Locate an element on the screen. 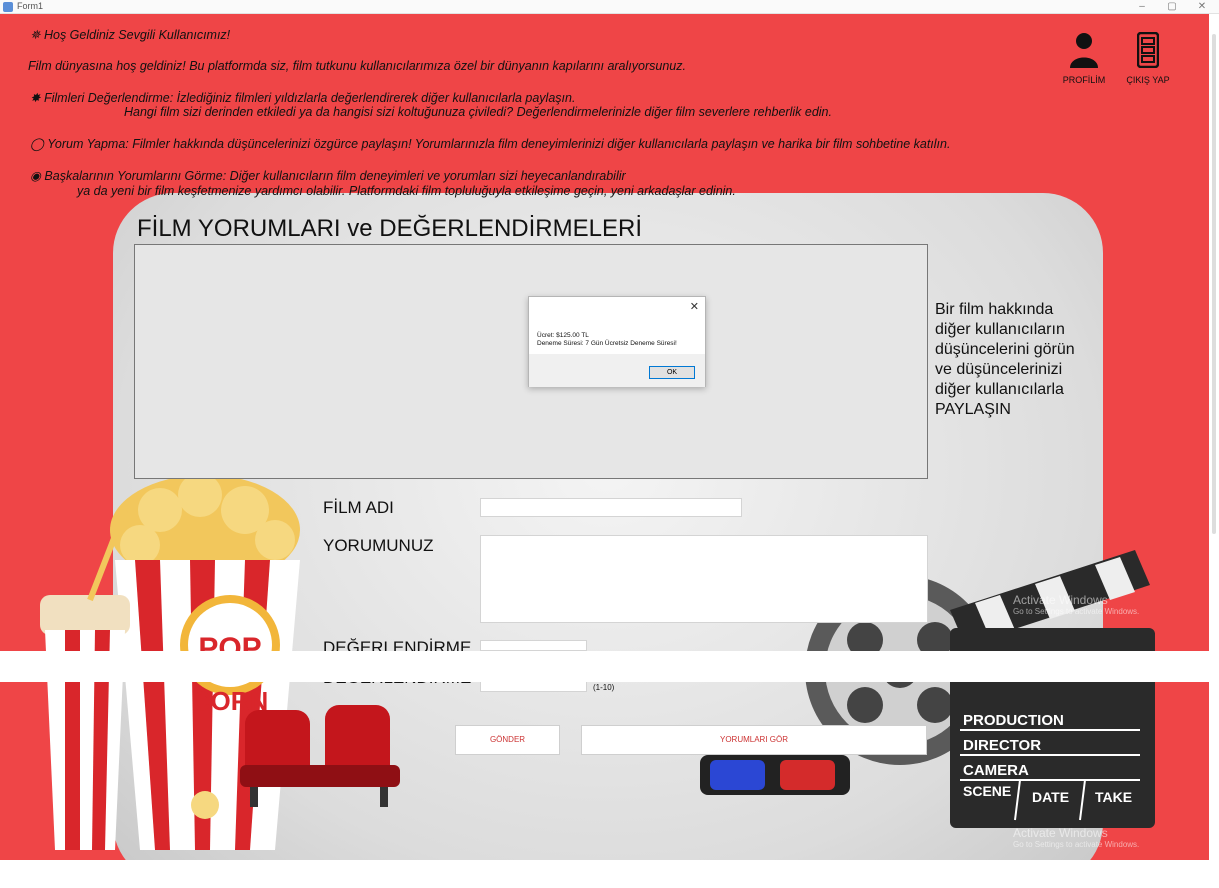  watermark-sub-bottom: Go to Settings to activate Windows. is located at coordinates (1076, 844).